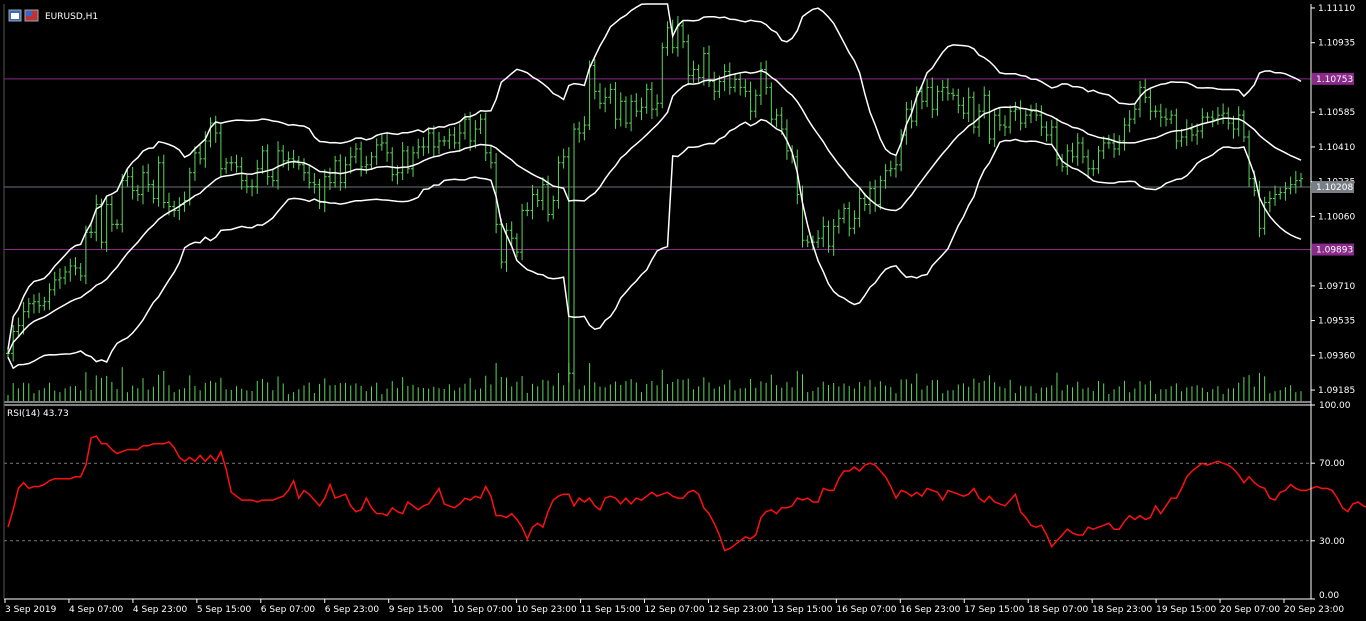 This screenshot has width=1366, height=621. What do you see at coordinates (738, 610) in the screenshot?
I see `time-tick-label: 12 Sep 23:00` at bounding box center [738, 610].